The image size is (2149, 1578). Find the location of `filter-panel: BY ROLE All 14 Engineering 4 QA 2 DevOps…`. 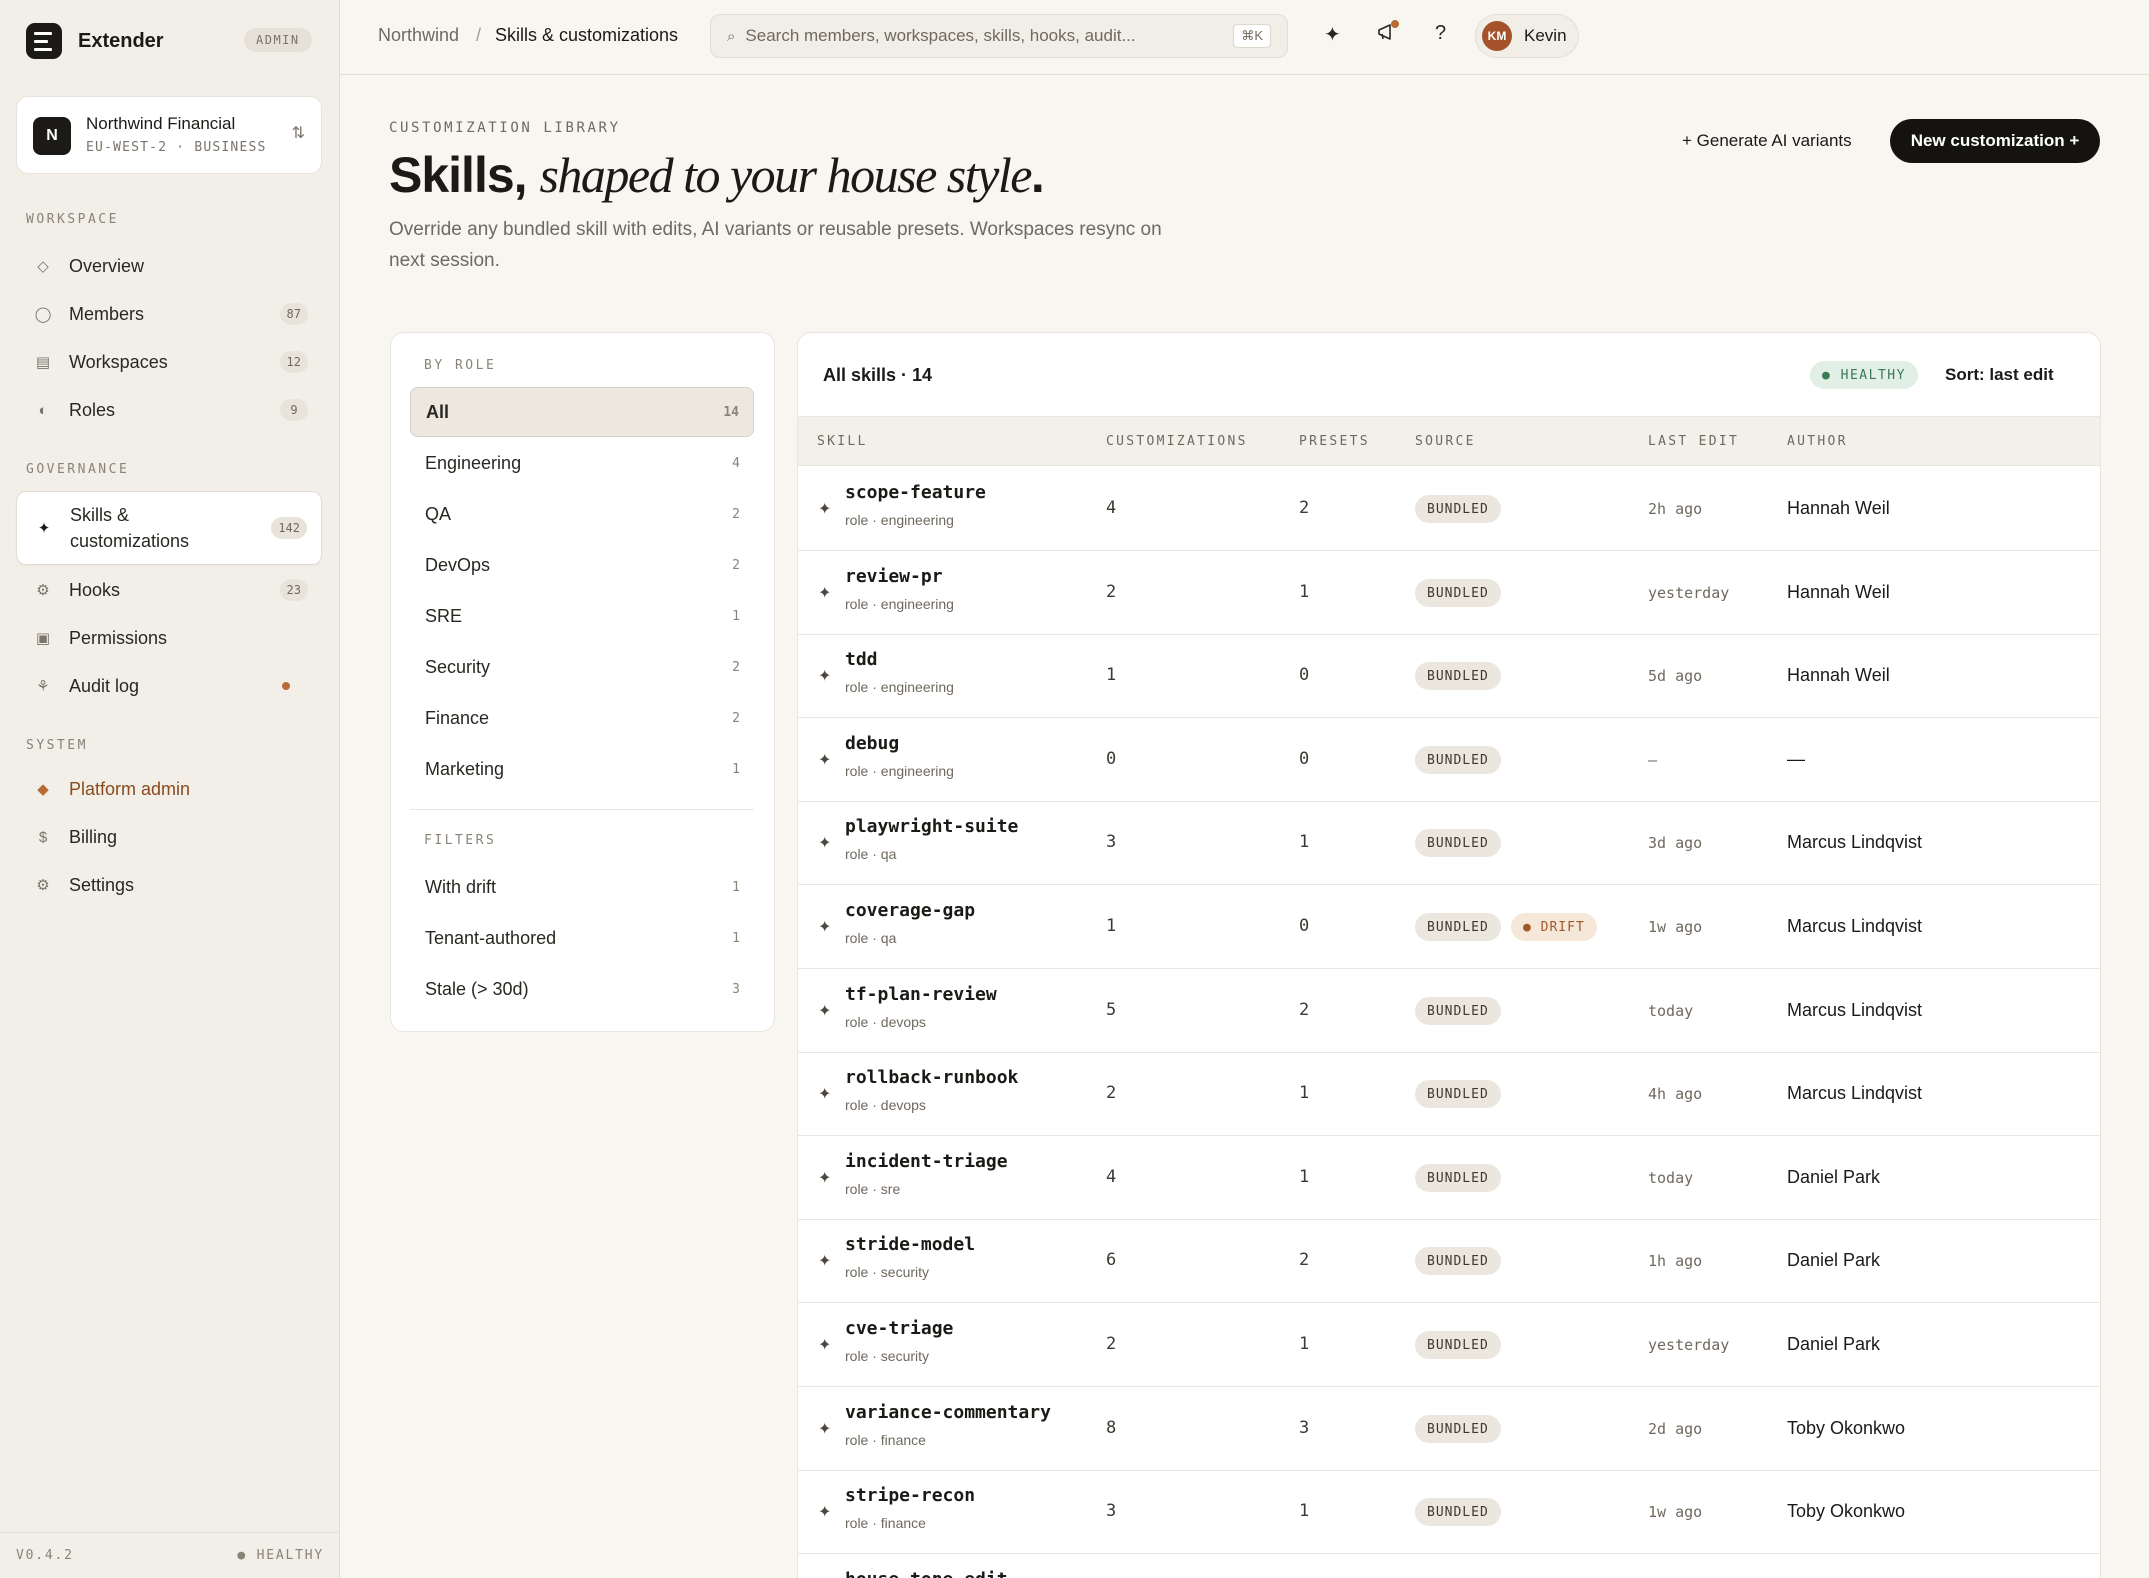

filter-panel: BY ROLE All 14 Engineering 4 QA 2 DevOps… is located at coordinates (582, 682).